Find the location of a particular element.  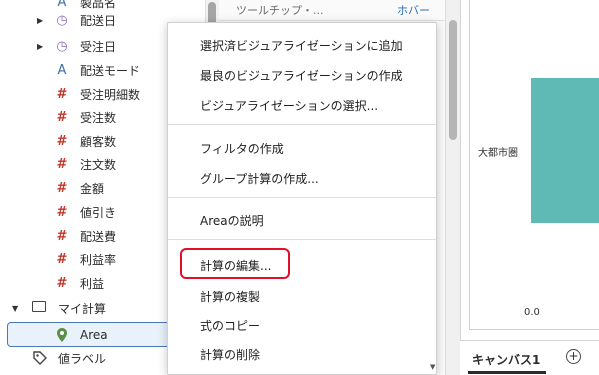

tooltip-property-value: ホバー is located at coordinates (413, 10).